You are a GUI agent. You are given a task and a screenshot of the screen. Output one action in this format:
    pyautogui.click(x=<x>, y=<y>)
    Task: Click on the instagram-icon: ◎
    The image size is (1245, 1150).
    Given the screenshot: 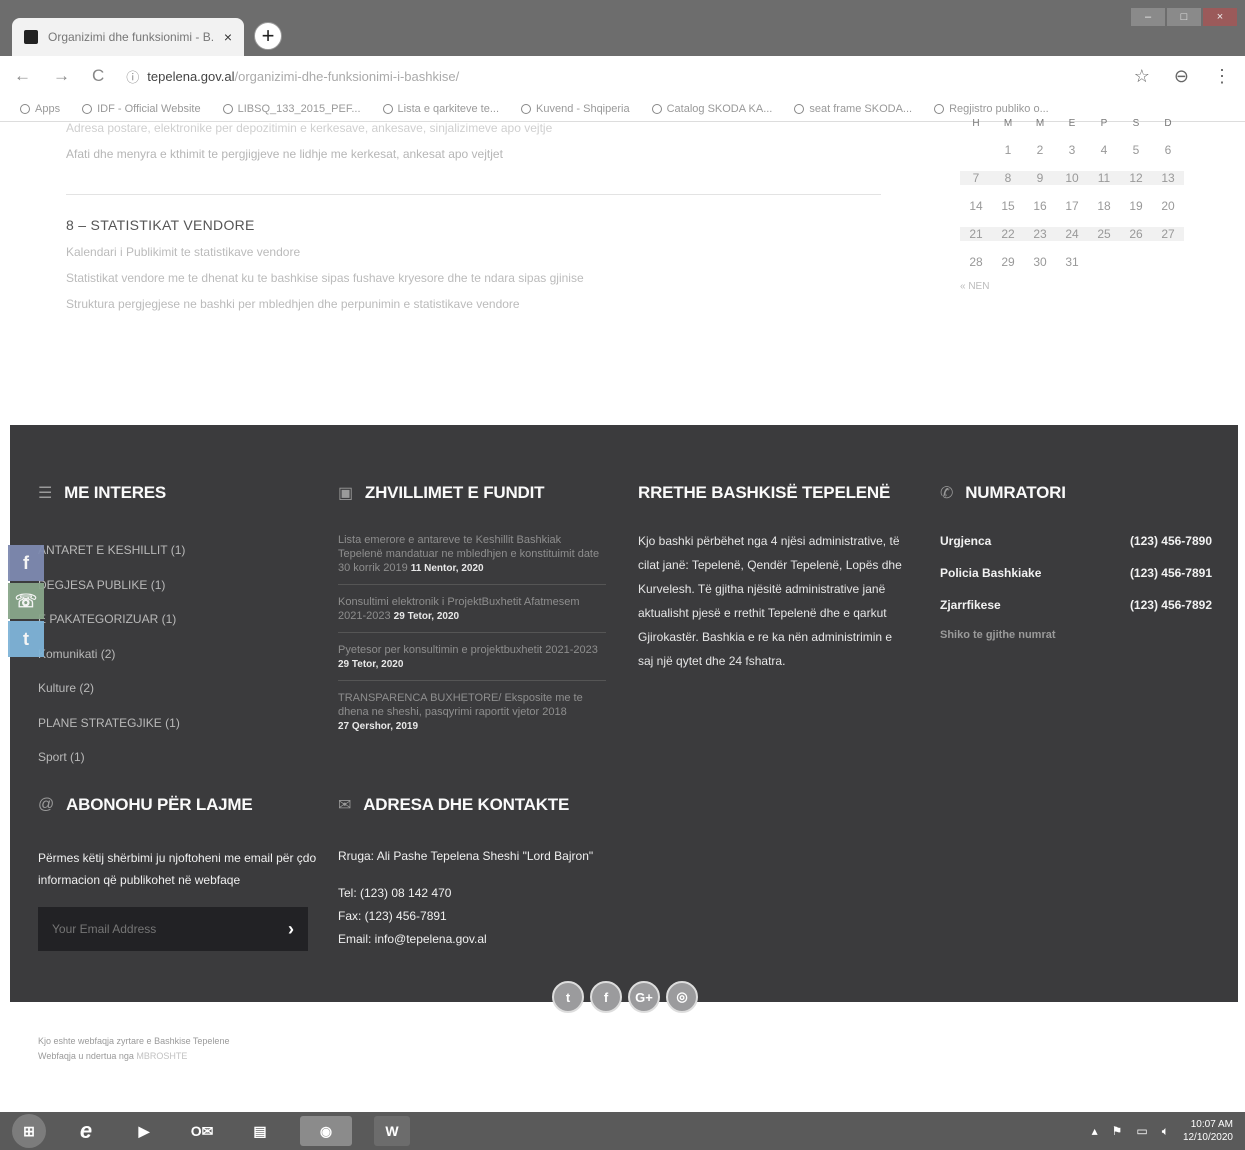 What is the action you would take?
    pyautogui.click(x=682, y=997)
    